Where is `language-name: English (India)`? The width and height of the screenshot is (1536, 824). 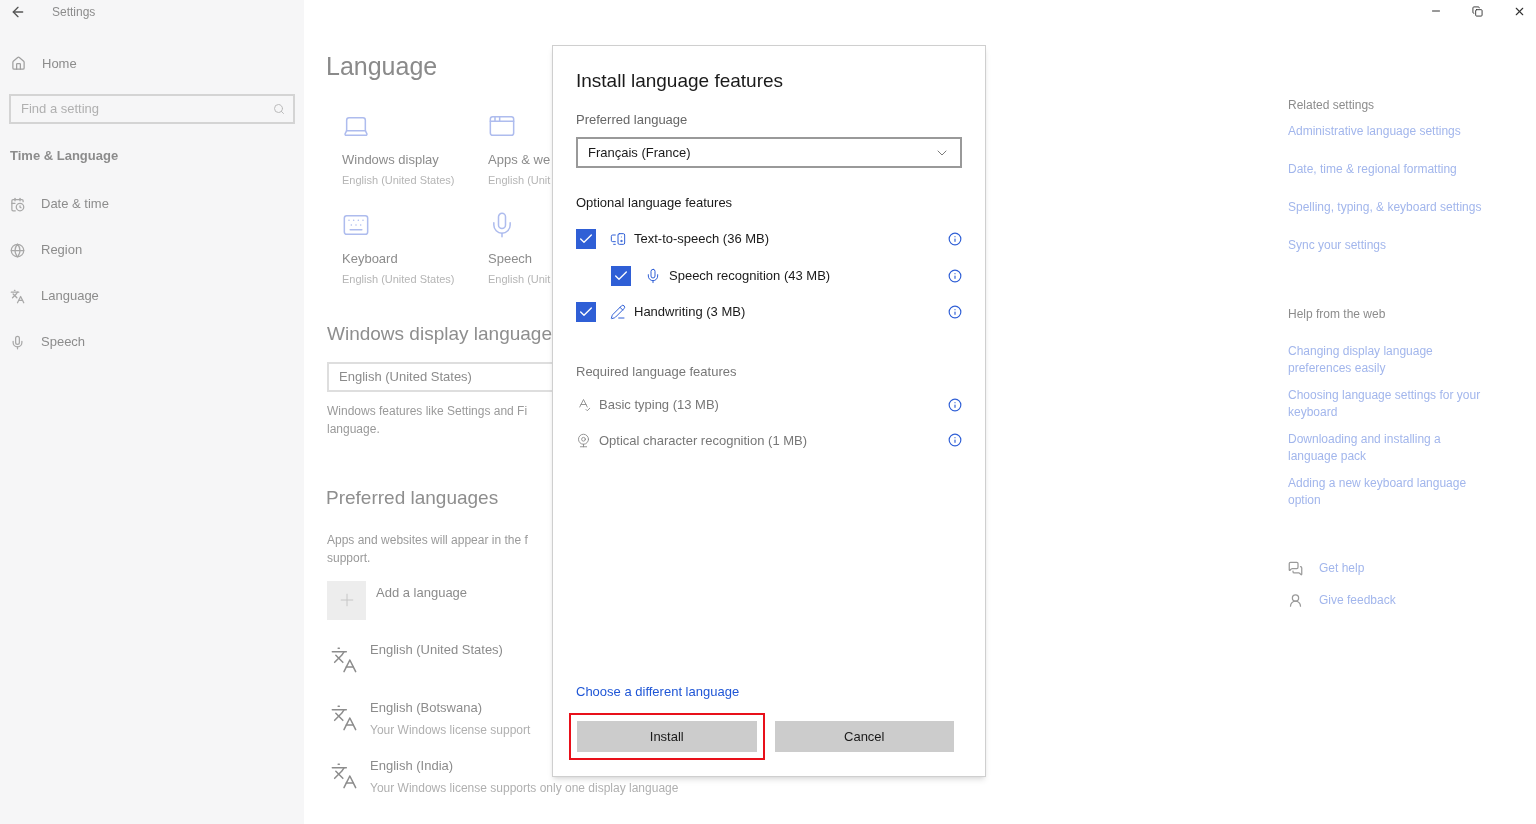 language-name: English (India) is located at coordinates (412, 765).